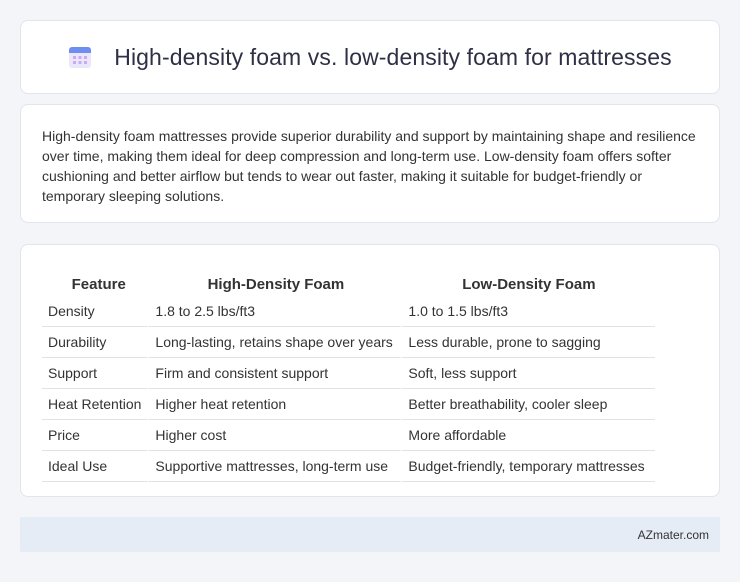 The image size is (740, 582). Describe the element at coordinates (96, 373) in the screenshot. I see `row-feature: Support` at that location.